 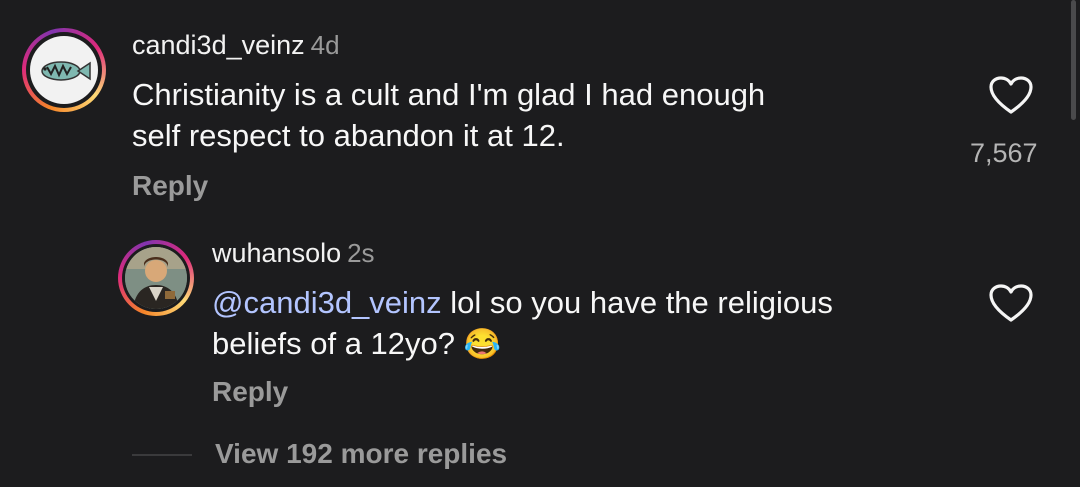 I want to click on view-more-replies-button: View 192 more replies, so click(x=361, y=454).